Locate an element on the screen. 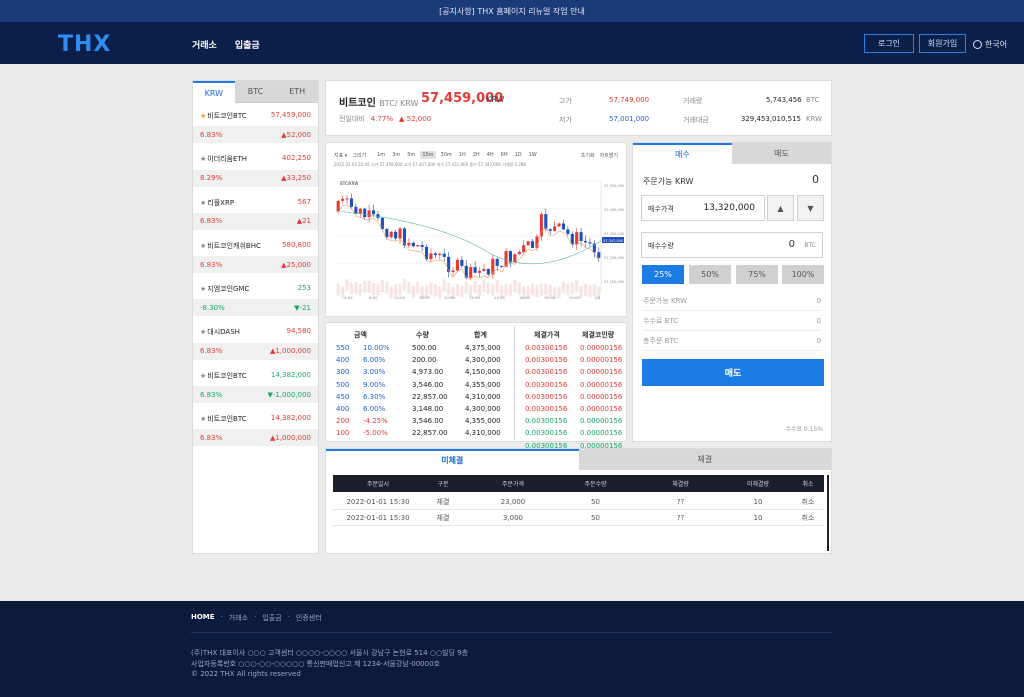  draw-button: 그리기 is located at coordinates (359, 155).